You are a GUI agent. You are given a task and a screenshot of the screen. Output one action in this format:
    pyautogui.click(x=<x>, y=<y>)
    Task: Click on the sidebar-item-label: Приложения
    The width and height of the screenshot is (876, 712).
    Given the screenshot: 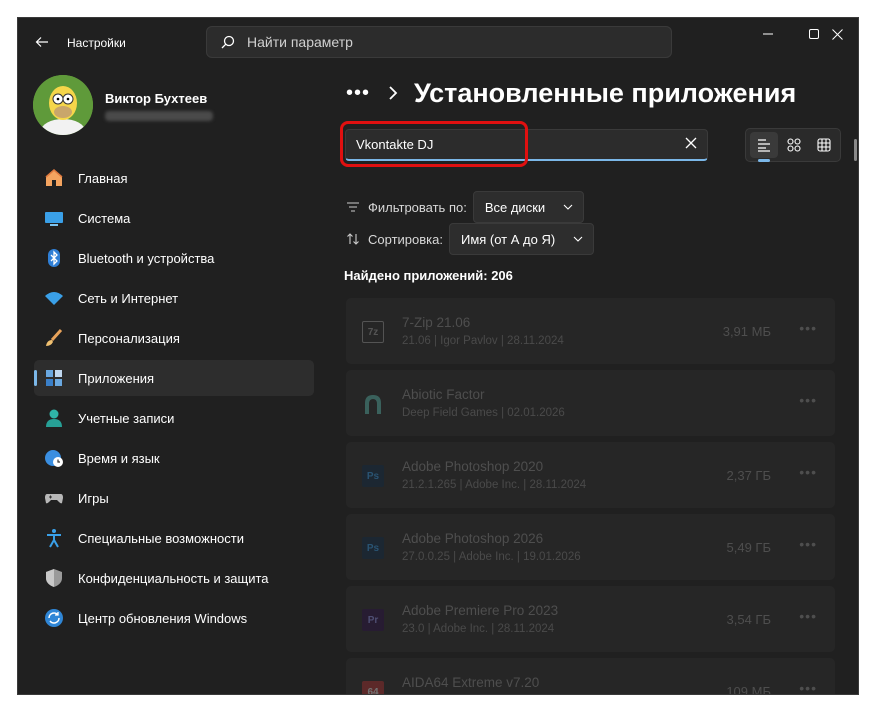 What is the action you would take?
    pyautogui.click(x=116, y=378)
    